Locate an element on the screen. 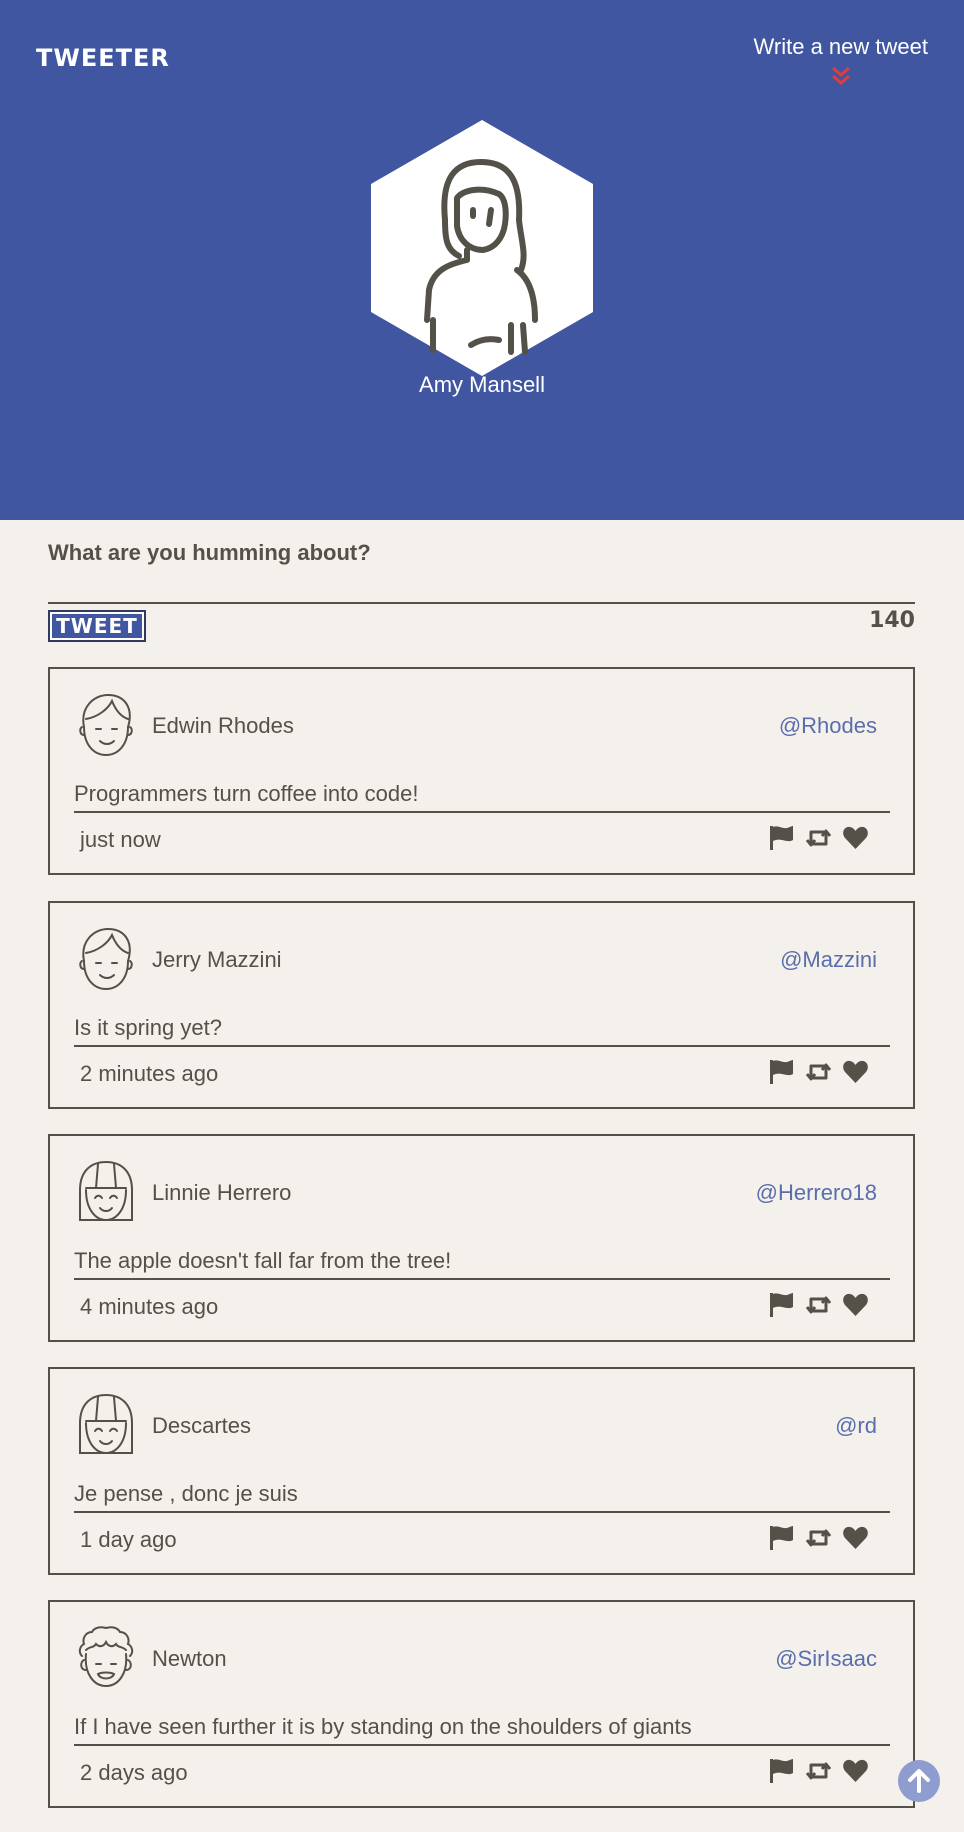 Image resolution: width=964 pixels, height=1832 pixels. tweet-timestamp: 4 minutes ago is located at coordinates (149, 1306).